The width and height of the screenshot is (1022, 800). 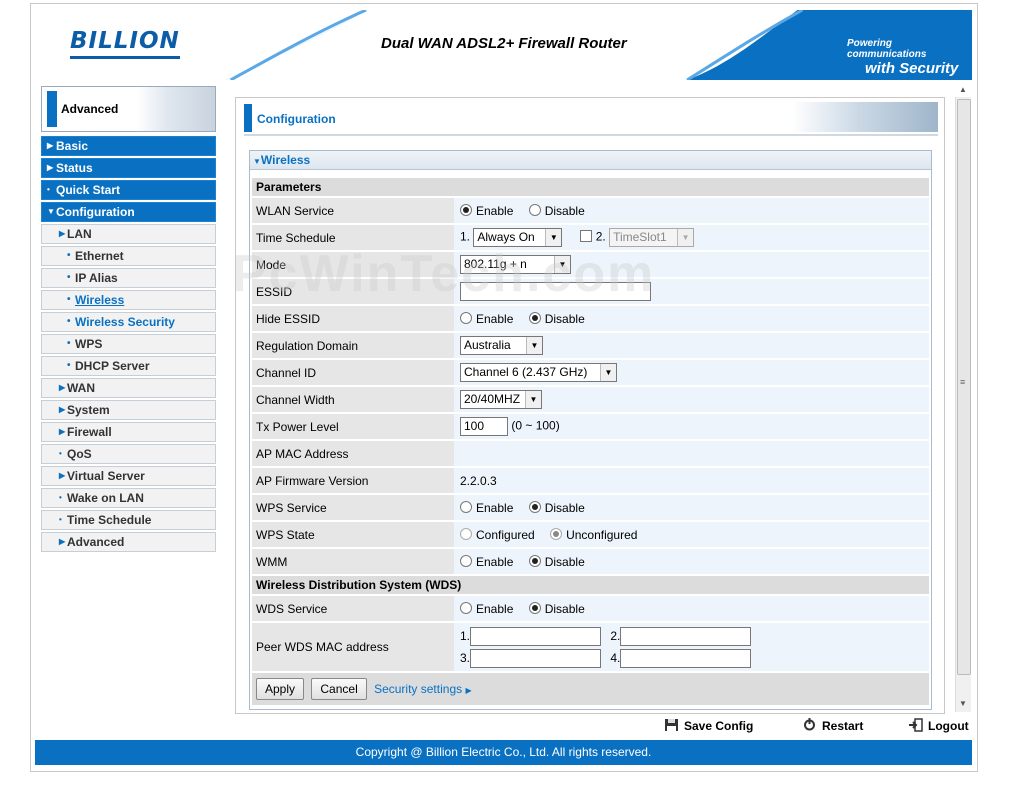 I want to click on cancel-button: Cancel, so click(x=339, y=689).